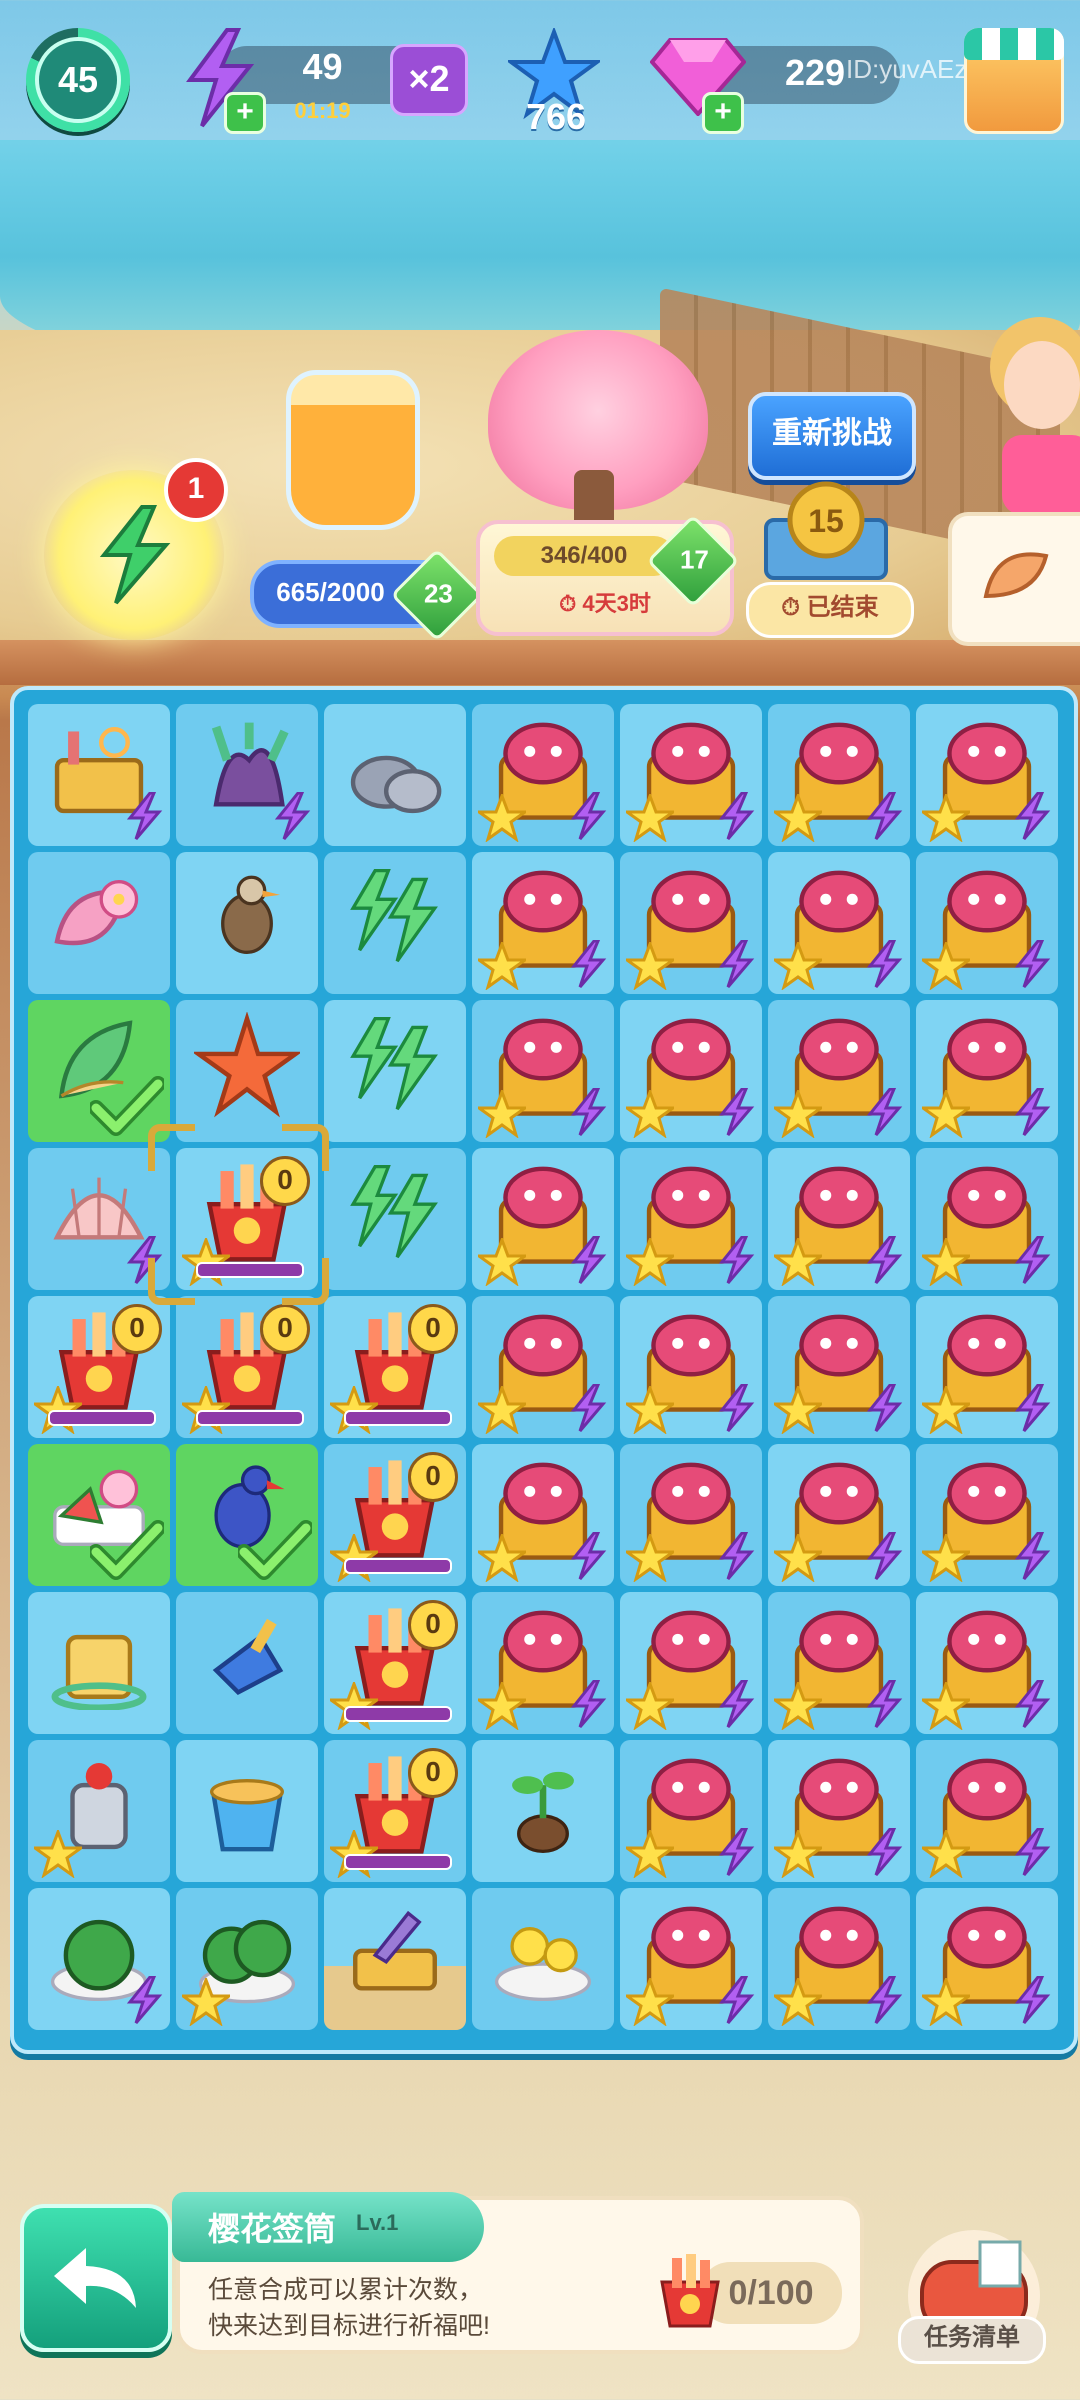 This screenshot has width=1080, height=2400. Describe the element at coordinates (247, 1959) in the screenshot. I see `board-cell-melon-plate2` at that location.